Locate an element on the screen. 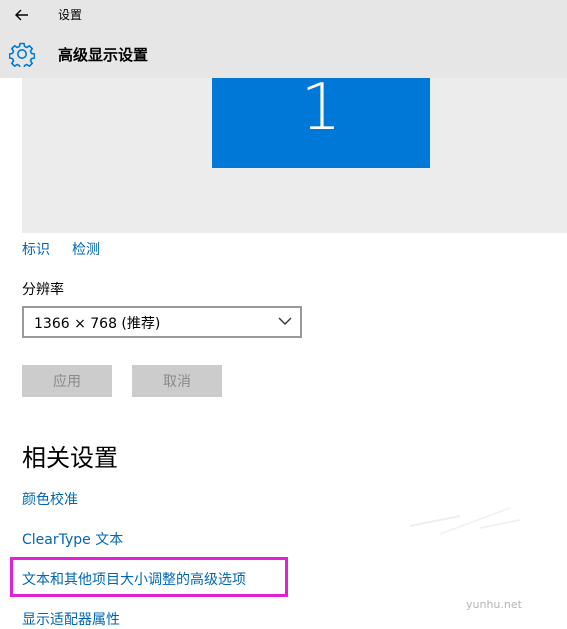  color-calibration-link: 颜色校准 is located at coordinates (50, 499).